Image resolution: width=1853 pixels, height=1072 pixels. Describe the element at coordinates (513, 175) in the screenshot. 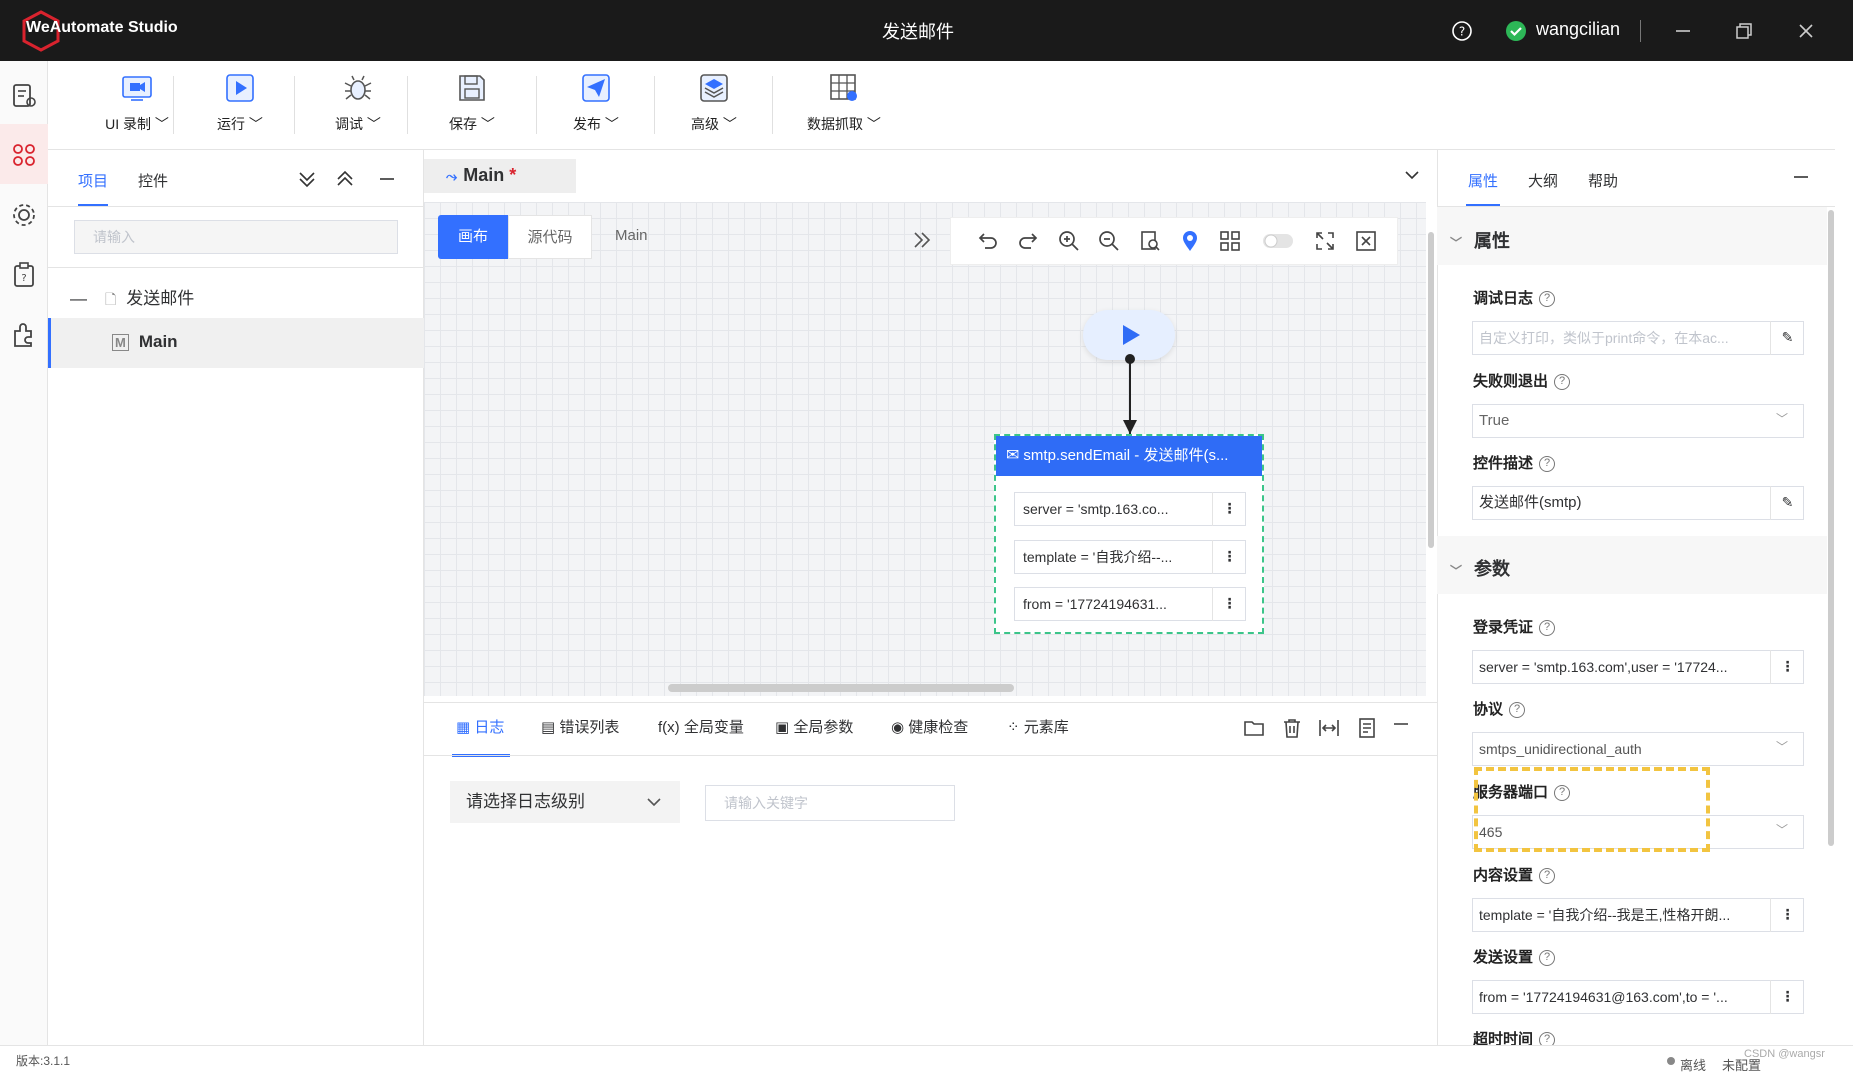

I see `modified-marker: *` at that location.